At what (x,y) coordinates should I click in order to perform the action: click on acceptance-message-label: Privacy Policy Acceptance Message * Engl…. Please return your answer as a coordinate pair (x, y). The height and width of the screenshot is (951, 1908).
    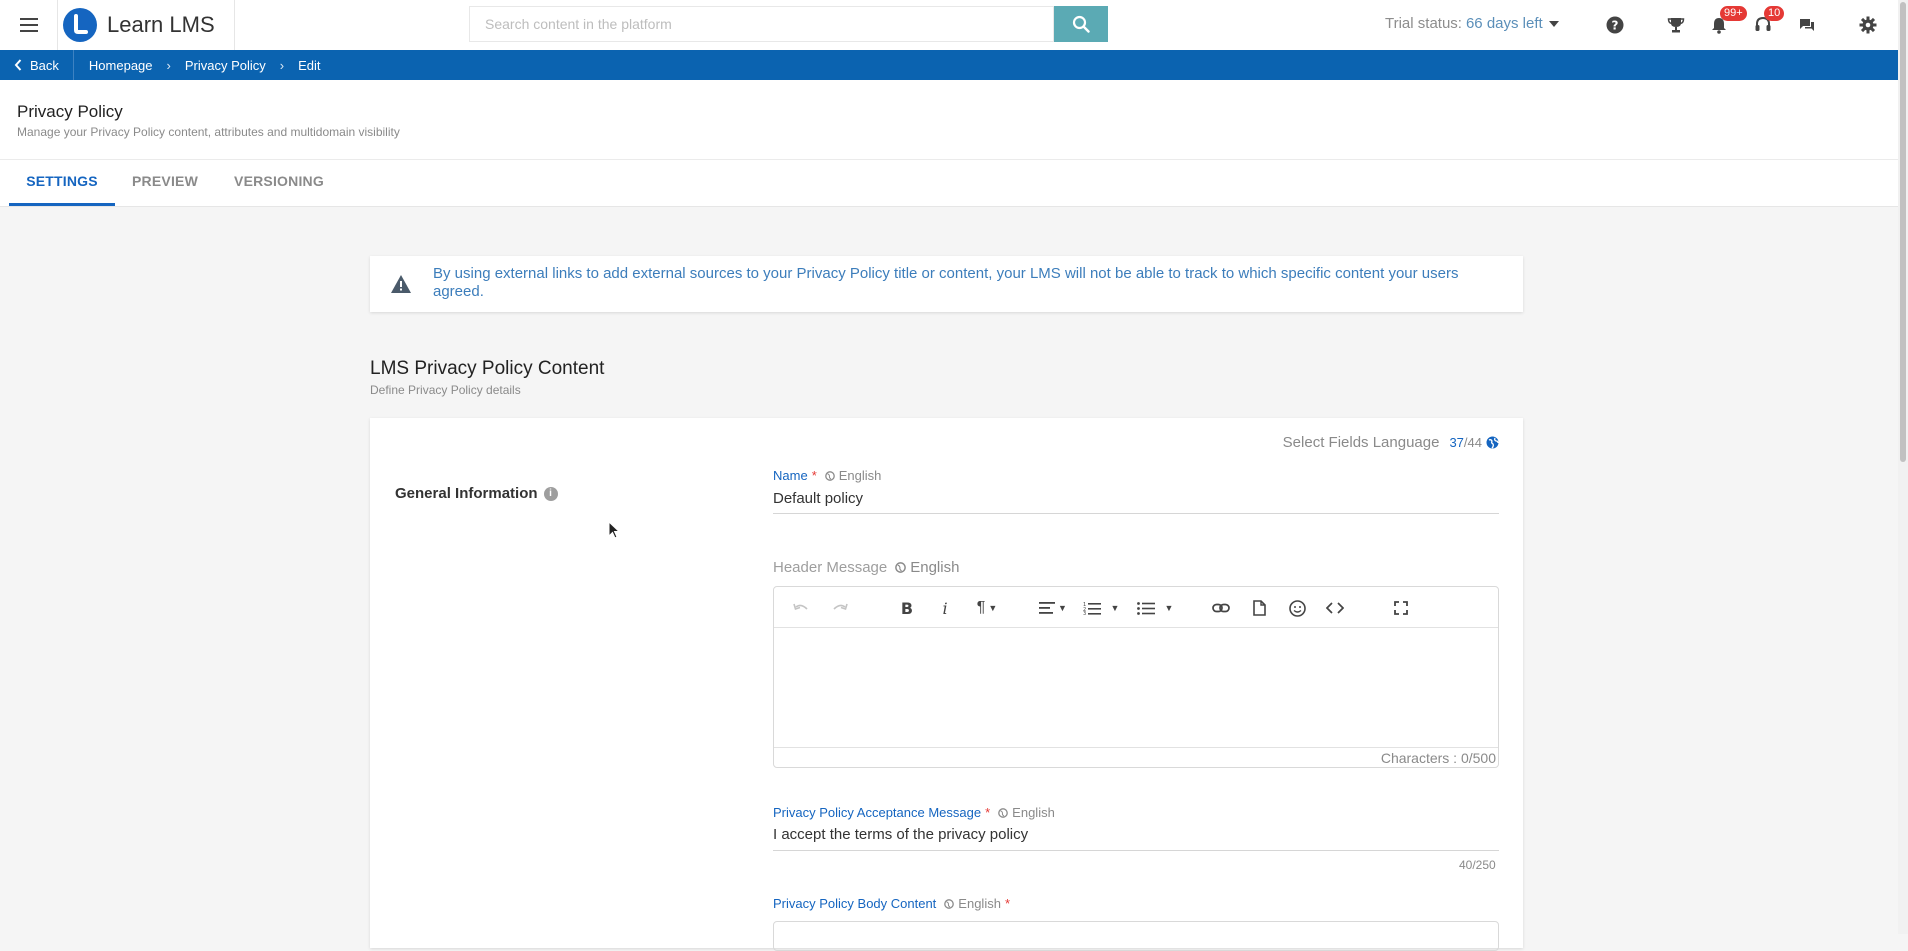
    Looking at the image, I should click on (914, 812).